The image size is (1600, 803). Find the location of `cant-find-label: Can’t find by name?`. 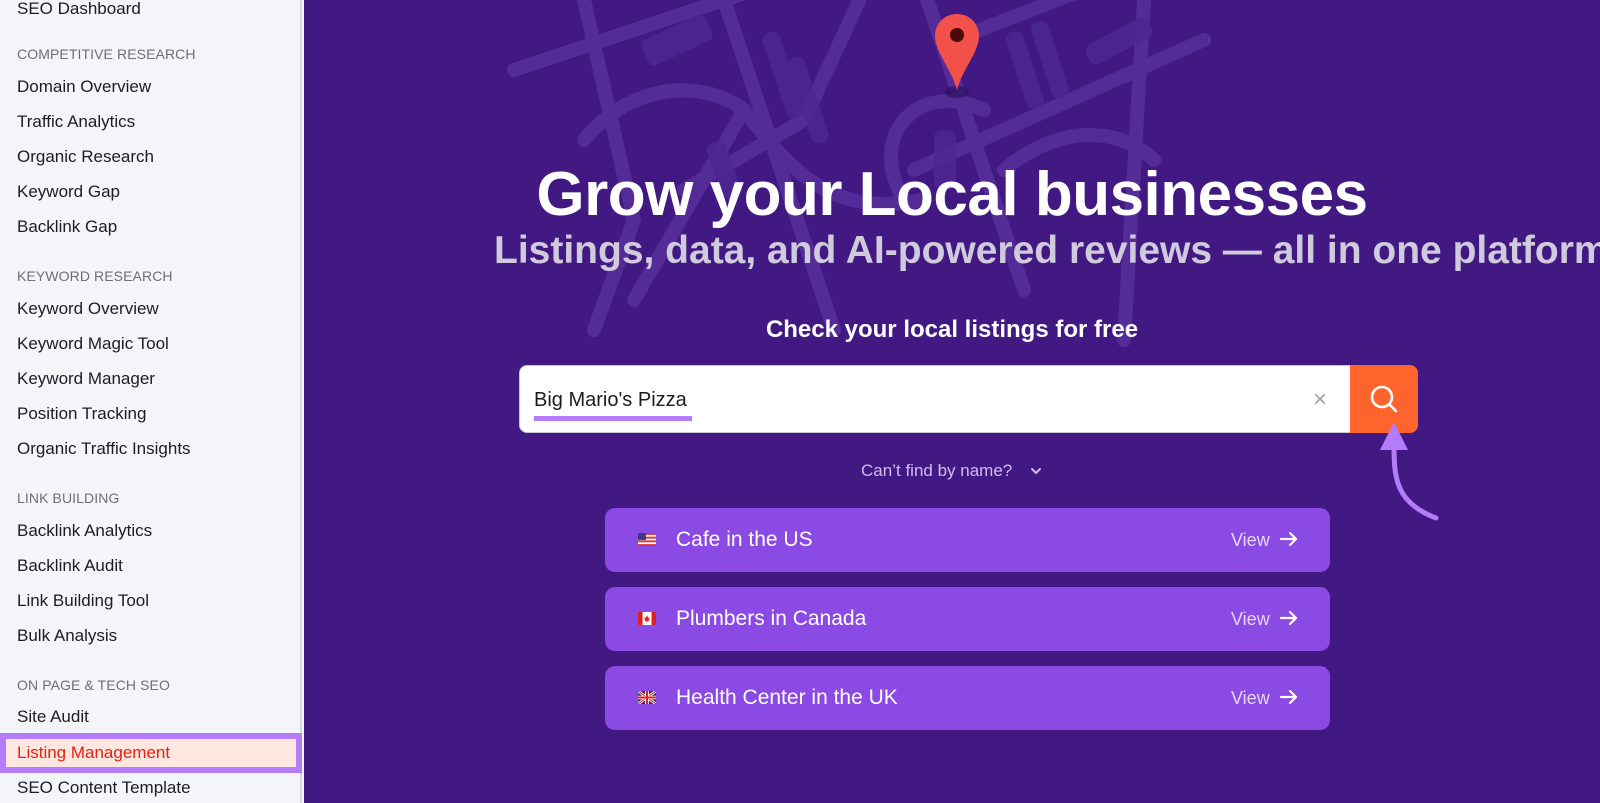

cant-find-label: Can’t find by name? is located at coordinates (937, 470).